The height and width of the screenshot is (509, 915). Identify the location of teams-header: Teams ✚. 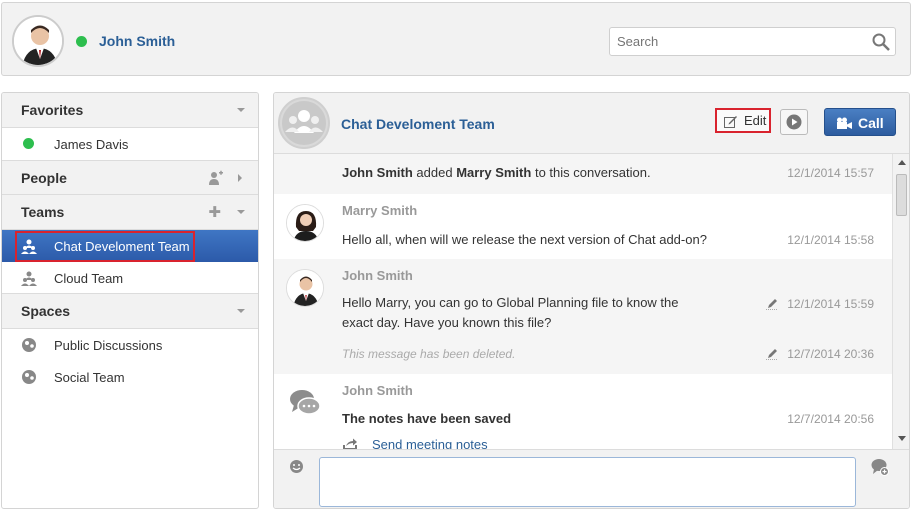
(130, 212).